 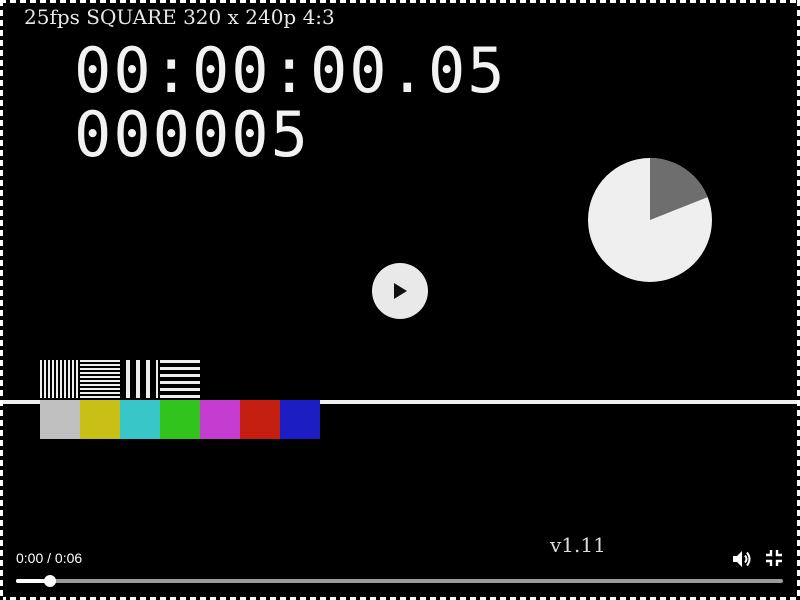 I want to click on video-format-label: 25fps SQUARE 320 x 240p 4:3, so click(x=179, y=17).